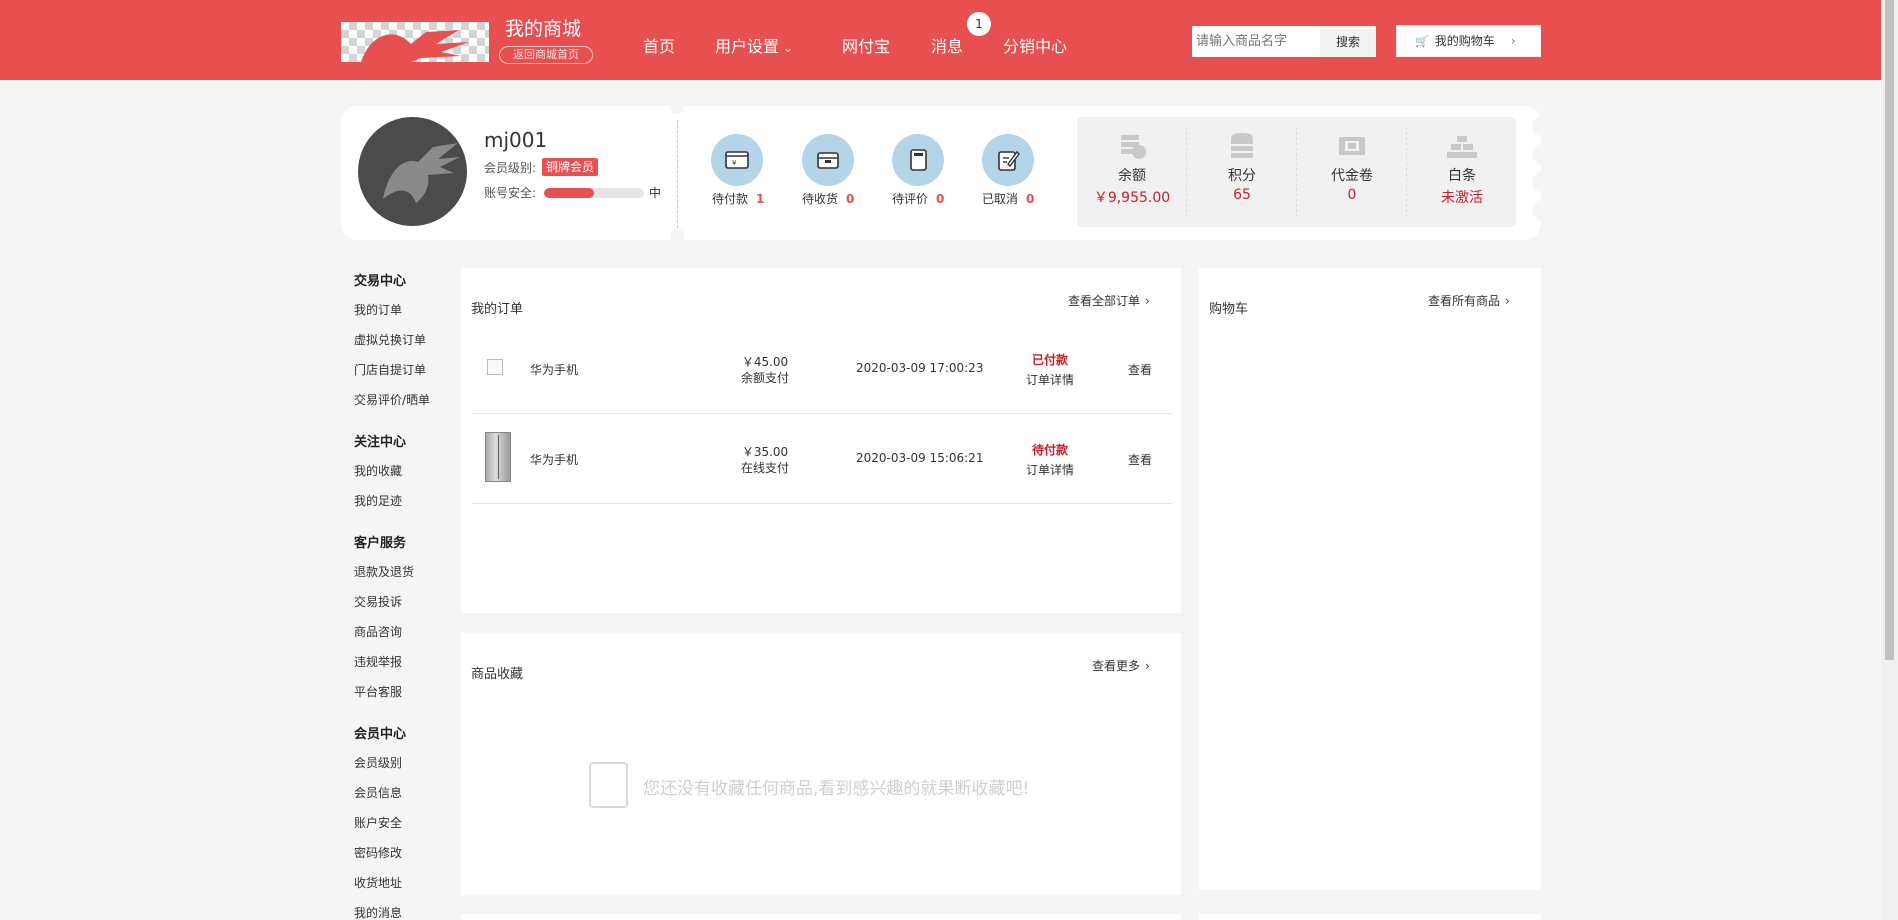 Image resolution: width=1898 pixels, height=920 pixels. I want to click on asset-balance: 余额 ￥9,955.00, so click(1132, 172).